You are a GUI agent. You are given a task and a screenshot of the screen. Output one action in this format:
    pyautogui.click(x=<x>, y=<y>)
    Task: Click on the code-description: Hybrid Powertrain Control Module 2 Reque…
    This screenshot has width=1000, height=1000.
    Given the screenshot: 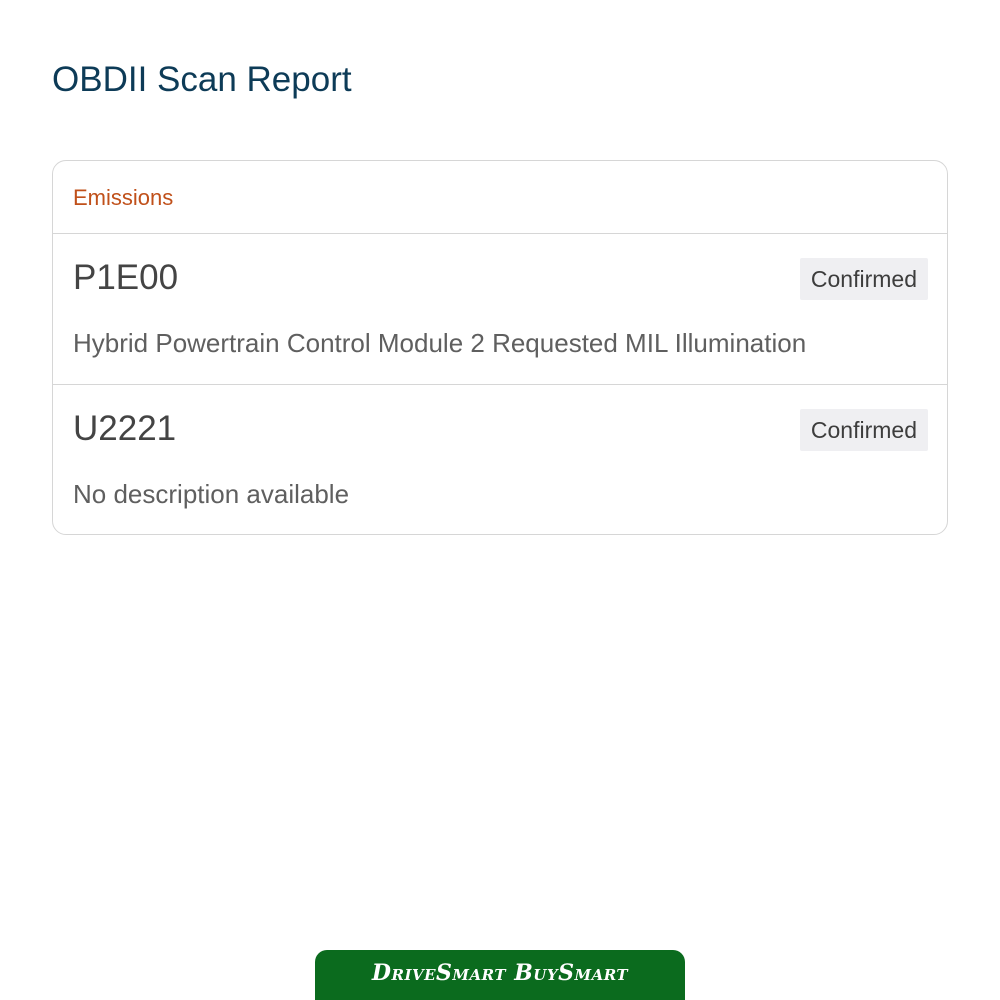 What is the action you would take?
    pyautogui.click(x=440, y=343)
    